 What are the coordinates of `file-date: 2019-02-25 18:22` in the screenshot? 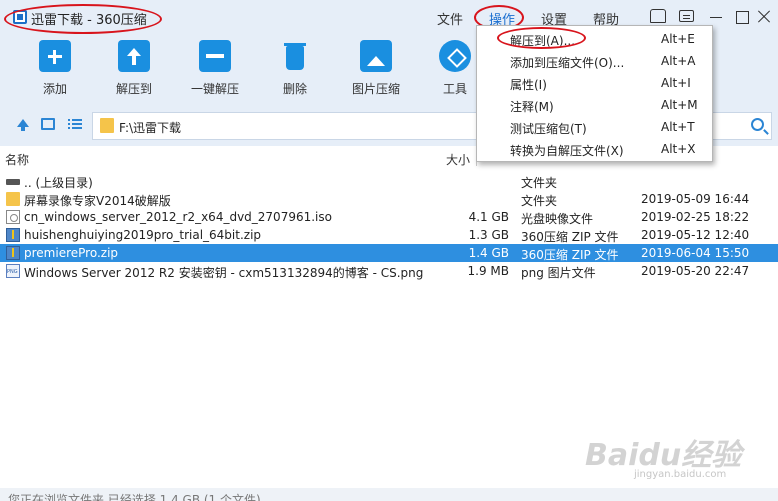 It's located at (695, 217).